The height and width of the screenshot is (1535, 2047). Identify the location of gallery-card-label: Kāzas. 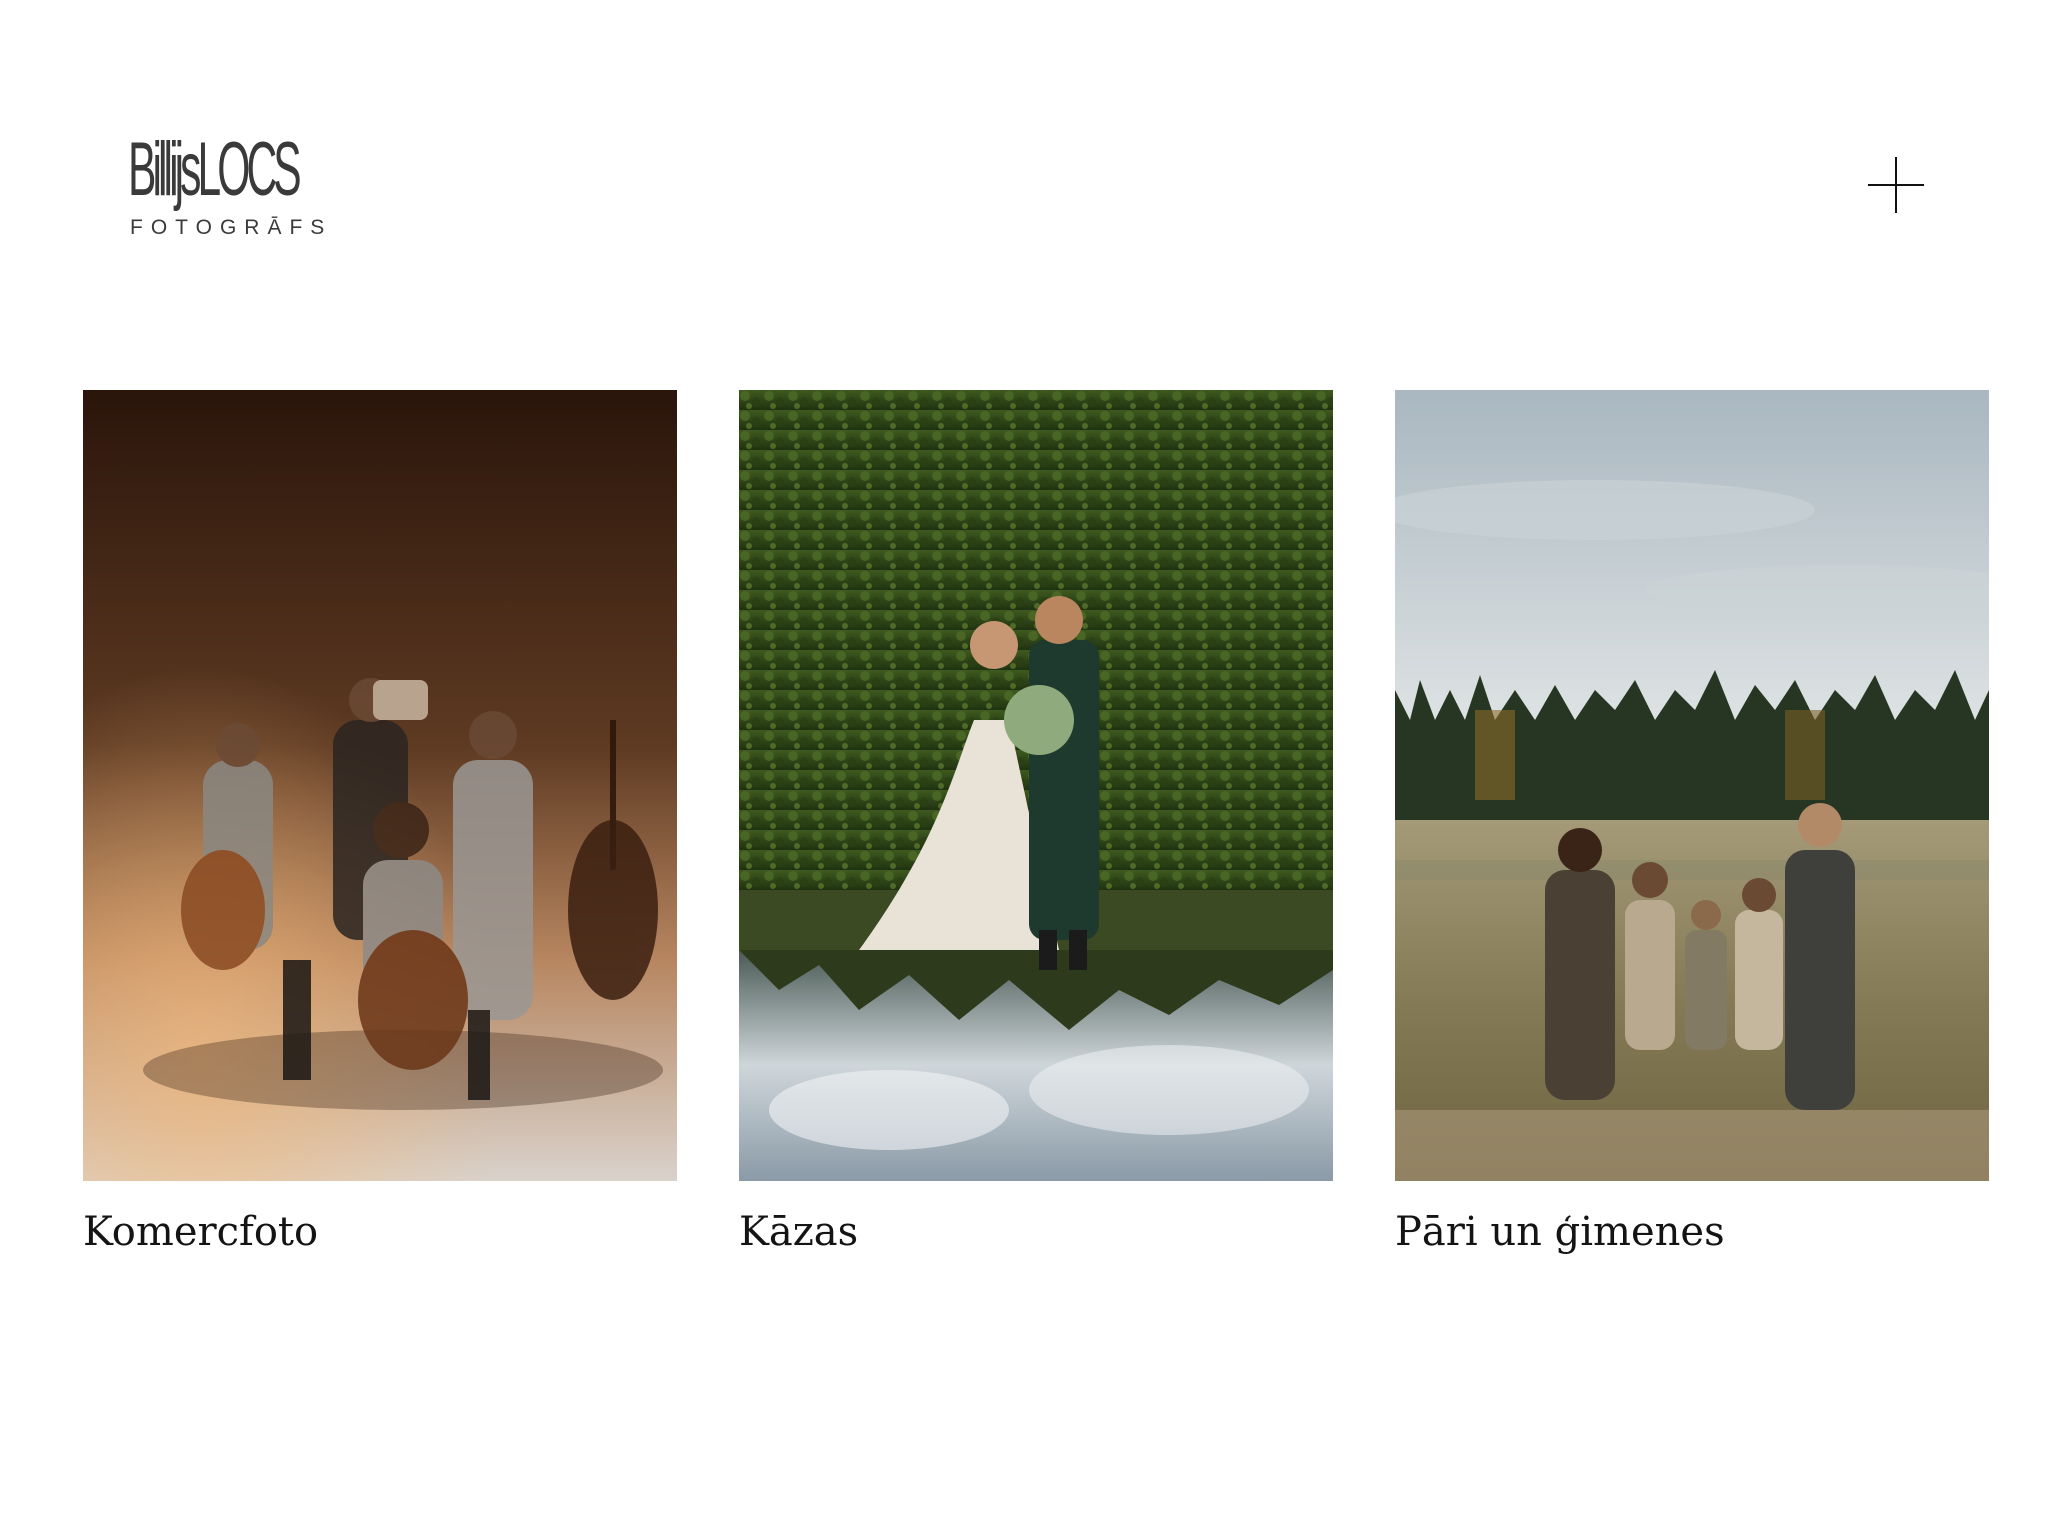
(1036, 1232).